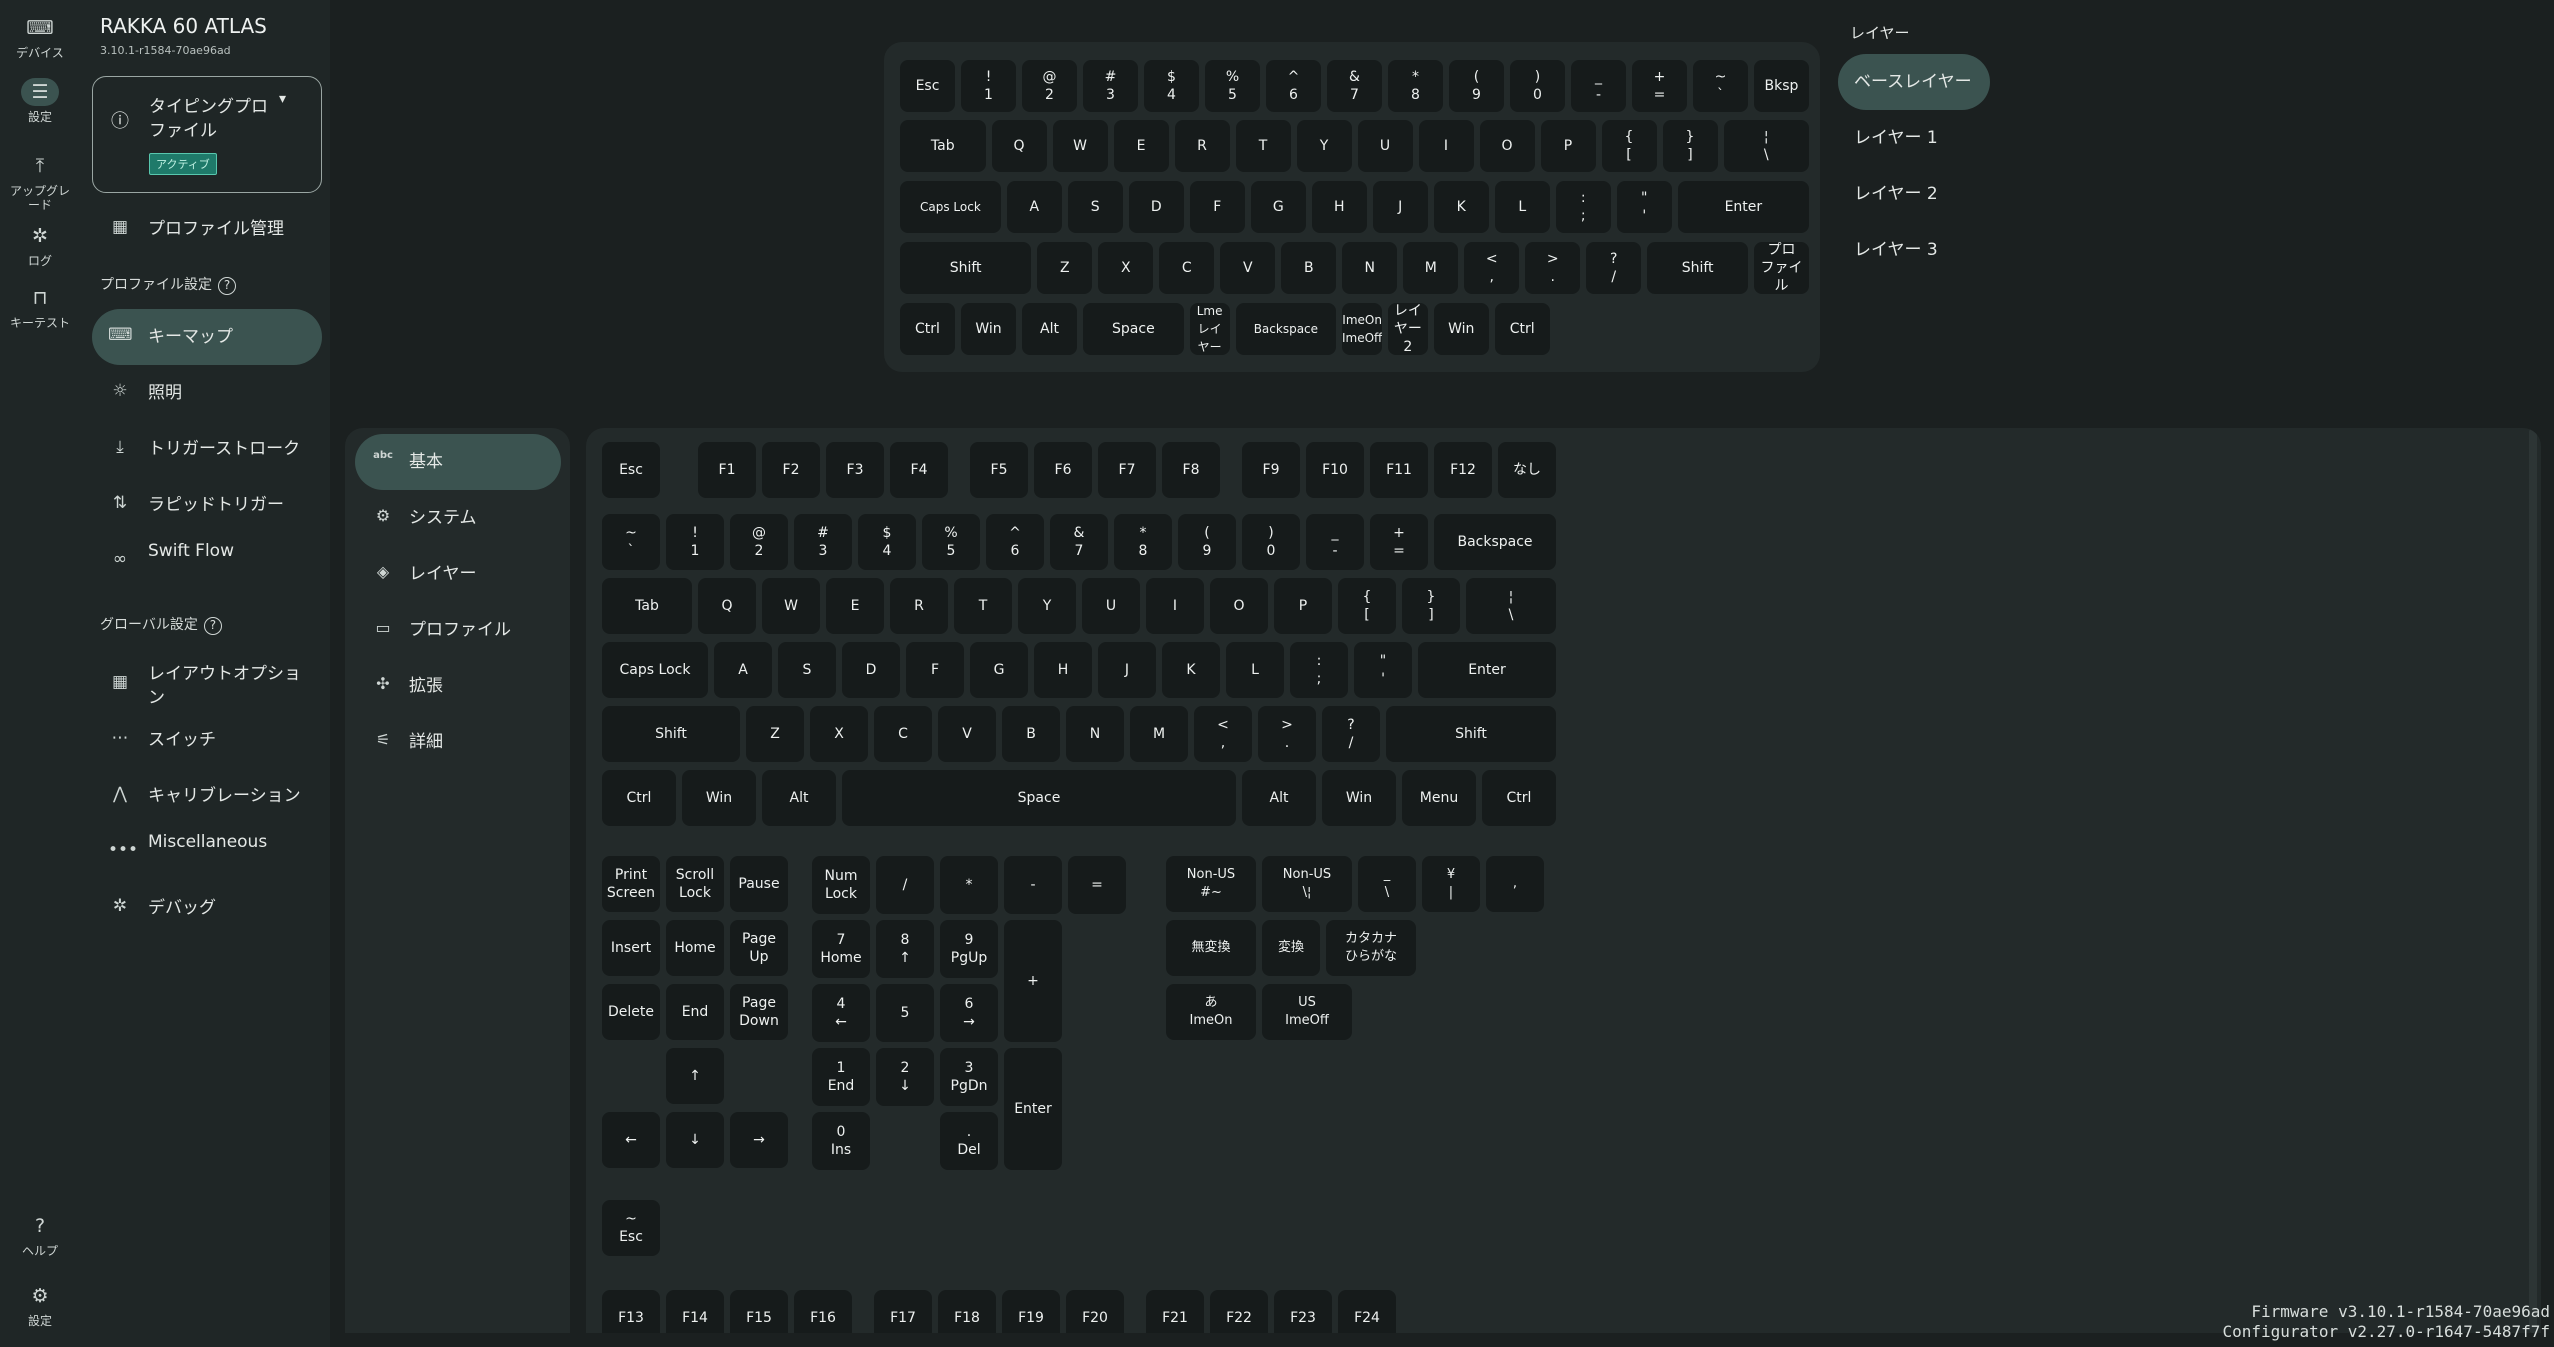 This screenshot has height=1347, width=2554. What do you see at coordinates (905, 1077) in the screenshot?
I see `key-2: 2 ↓` at bounding box center [905, 1077].